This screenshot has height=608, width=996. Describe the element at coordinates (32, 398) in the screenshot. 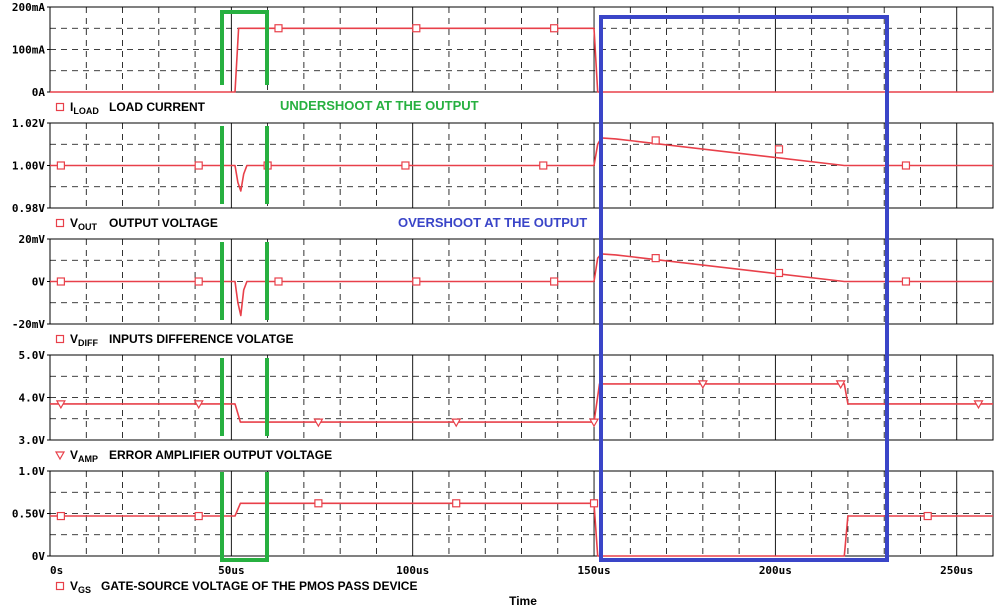

I see `y-tick-label: 4.0V` at that location.